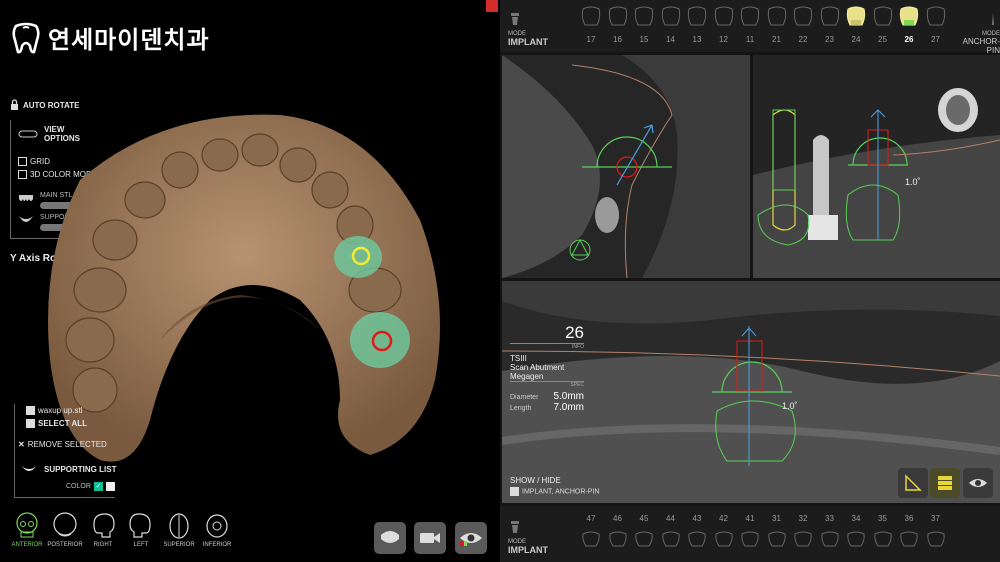  What do you see at coordinates (830, 39) in the screenshot?
I see `tooth-number-23: 23` at bounding box center [830, 39].